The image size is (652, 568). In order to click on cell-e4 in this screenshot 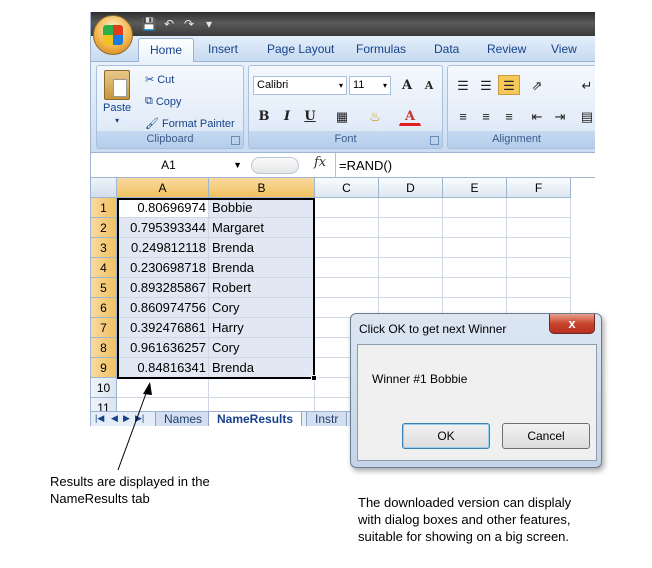, I will do `click(475, 268)`.